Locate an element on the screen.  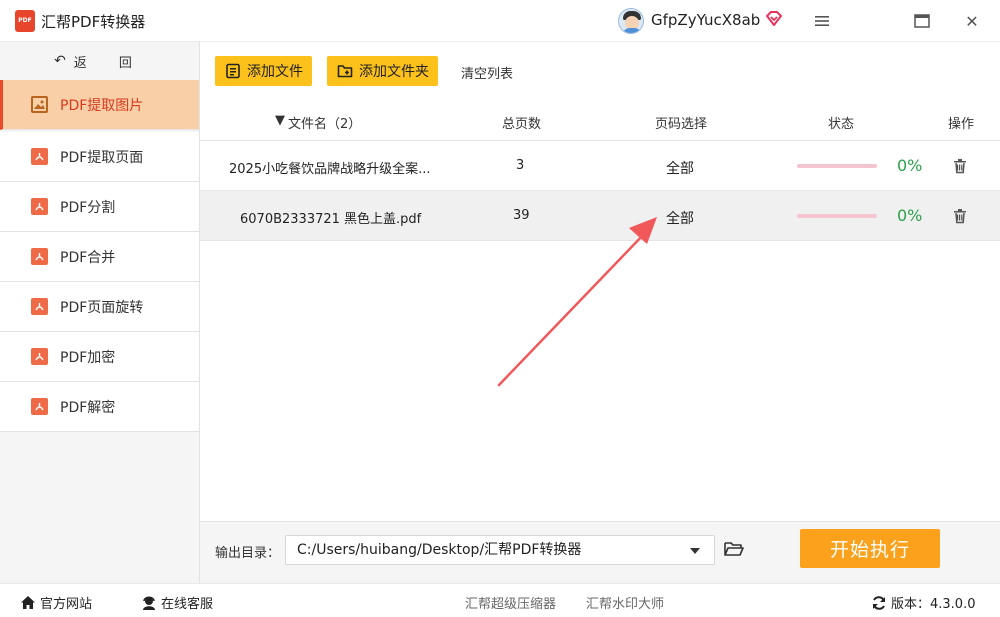
sidebar-item-merge: PDF合并 is located at coordinates (99, 257).